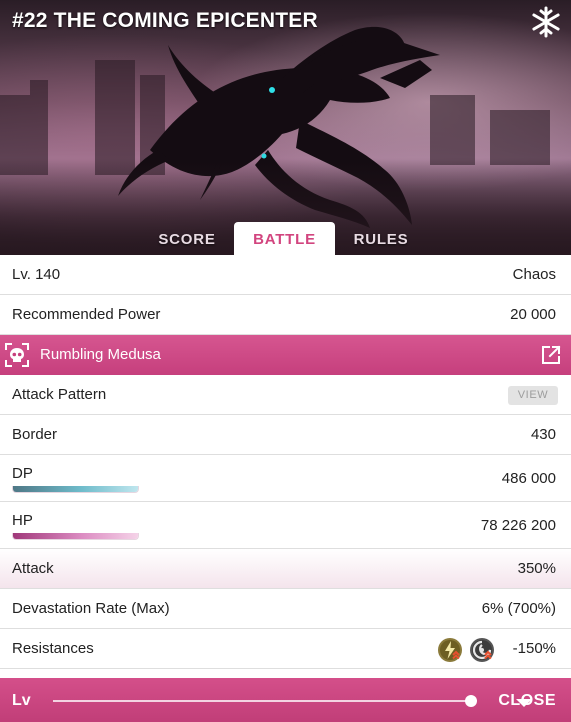 Image resolution: width=571 pixels, height=722 pixels. Describe the element at coordinates (100, 354) in the screenshot. I see `enemy-name: Rumbling Medusa` at that location.